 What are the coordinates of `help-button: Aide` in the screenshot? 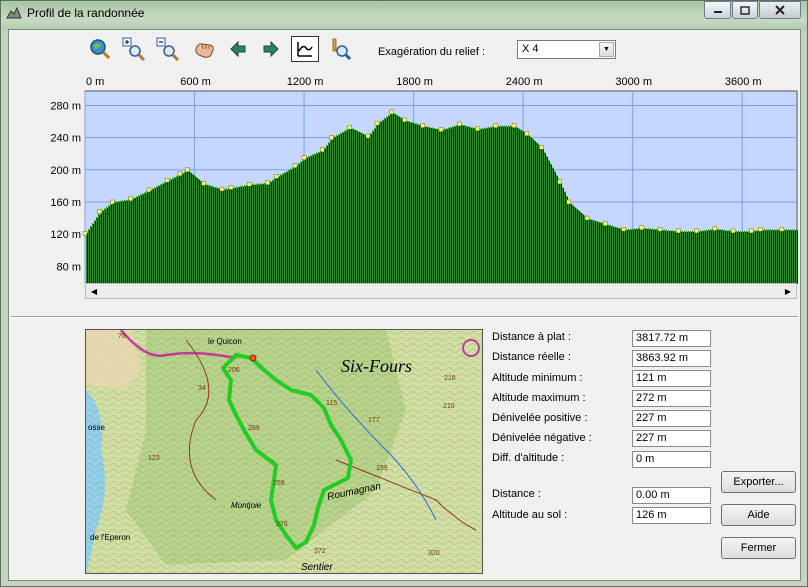 It's located at (758, 515).